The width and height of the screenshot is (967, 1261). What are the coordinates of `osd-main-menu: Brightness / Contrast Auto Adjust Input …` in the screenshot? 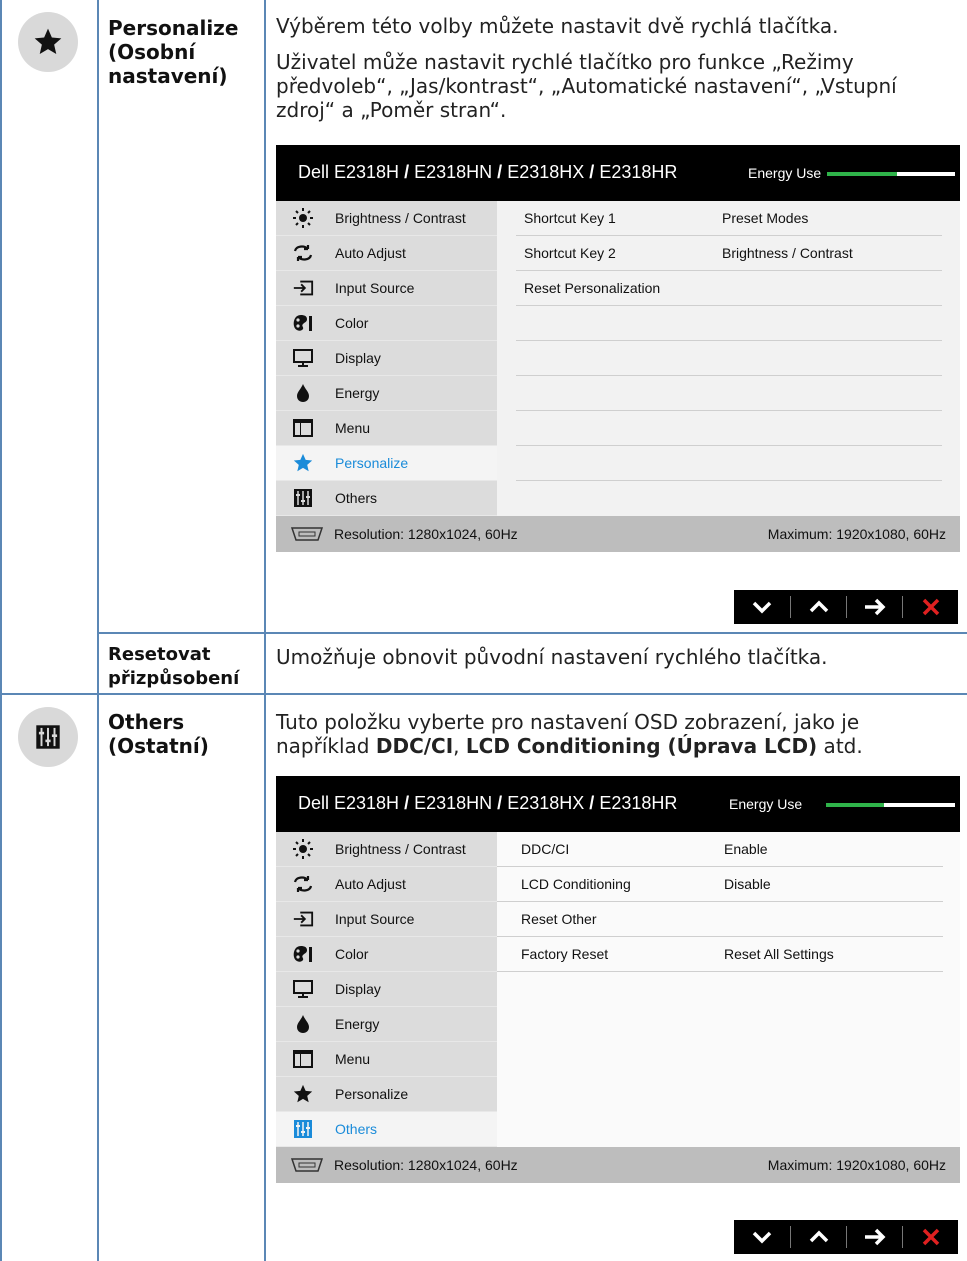 It's located at (386, 358).